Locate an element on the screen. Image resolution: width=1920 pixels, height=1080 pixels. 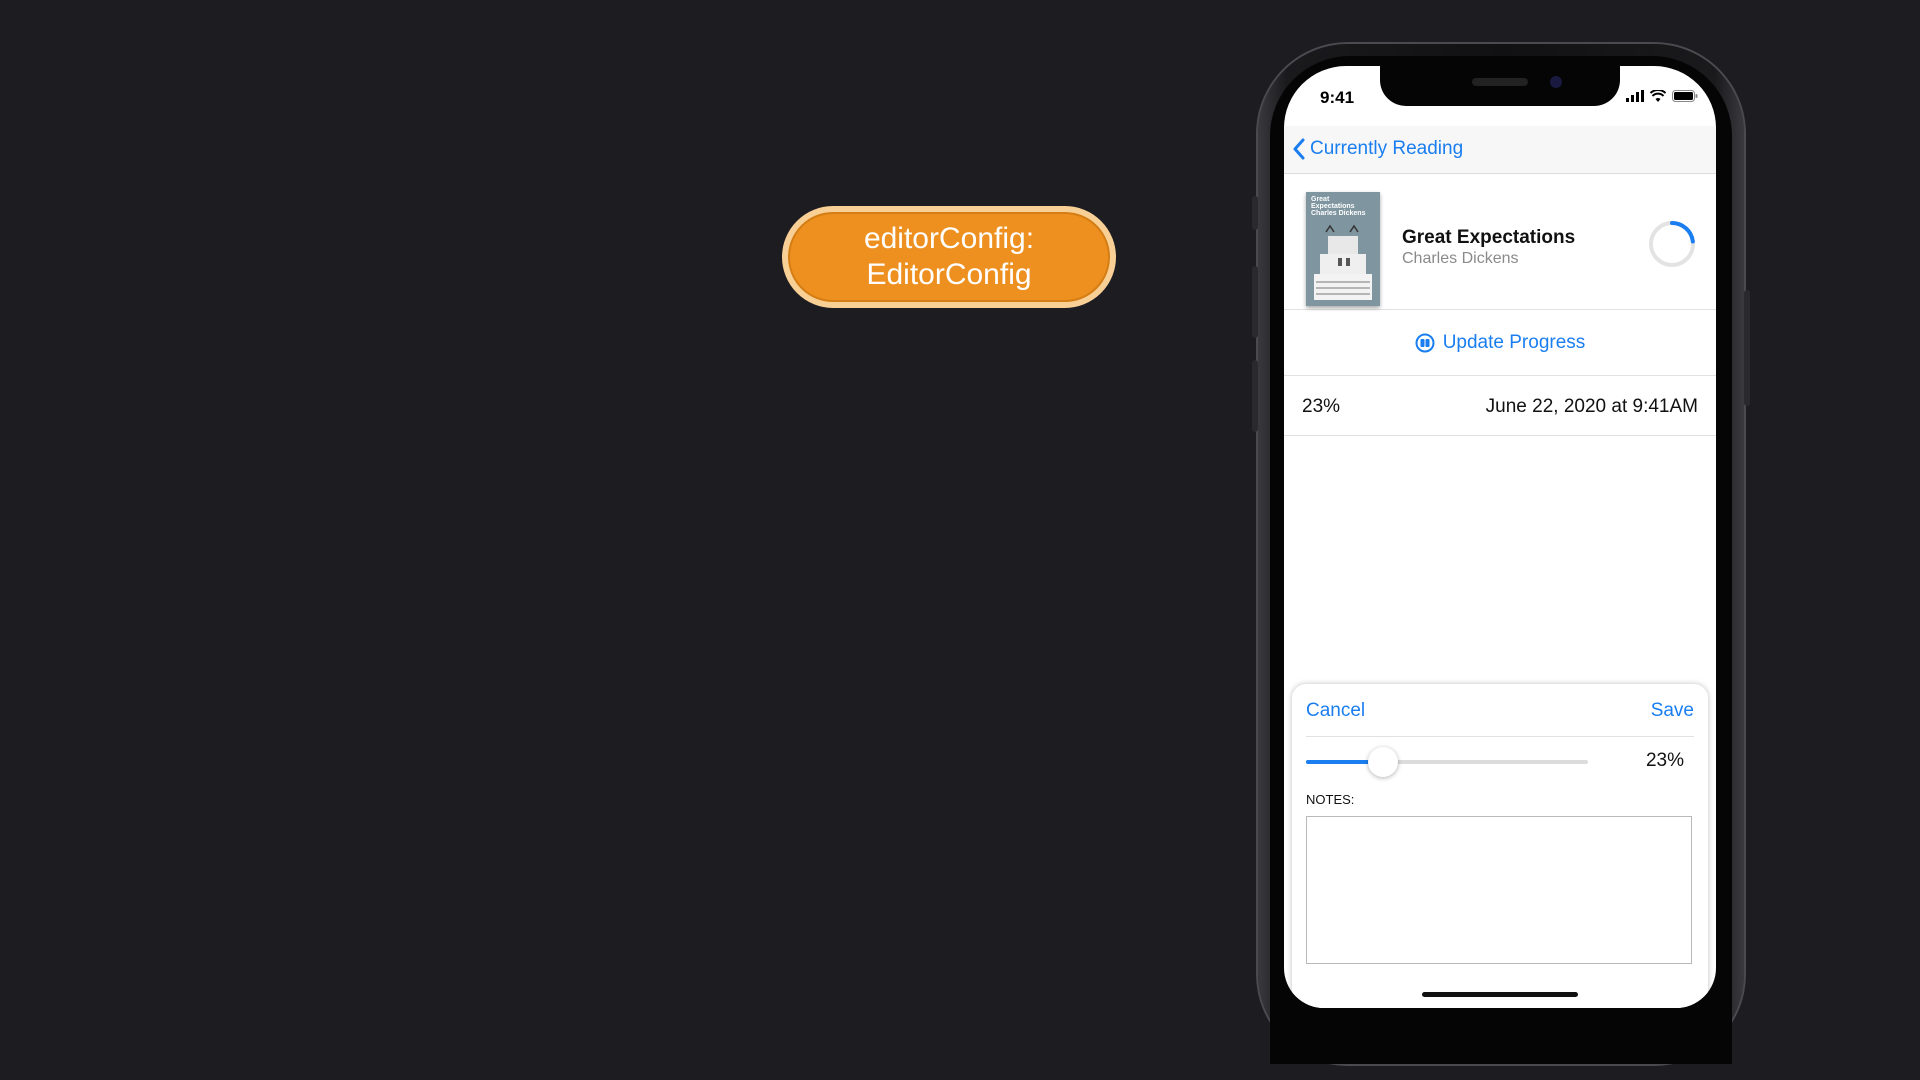
back-button-label: Currently Reading is located at coordinates (1387, 148).